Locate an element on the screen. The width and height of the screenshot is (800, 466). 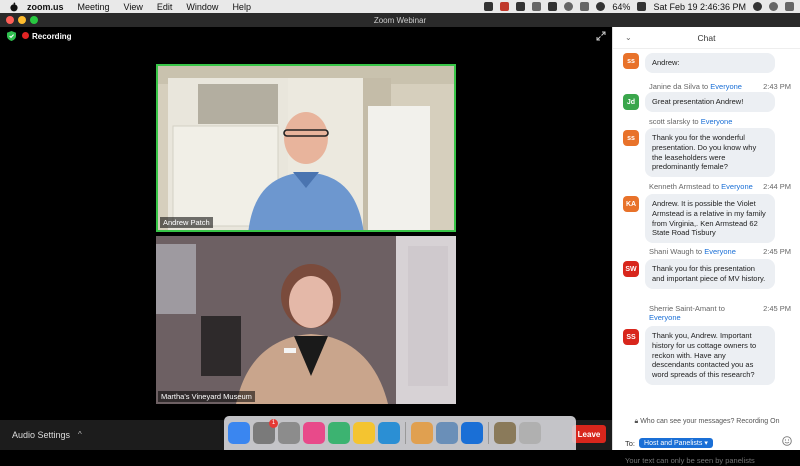
recording-dot-icon is located at coordinates (25, 35).